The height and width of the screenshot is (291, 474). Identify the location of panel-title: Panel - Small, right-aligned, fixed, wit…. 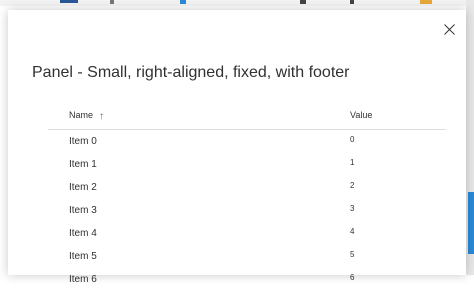
(191, 72).